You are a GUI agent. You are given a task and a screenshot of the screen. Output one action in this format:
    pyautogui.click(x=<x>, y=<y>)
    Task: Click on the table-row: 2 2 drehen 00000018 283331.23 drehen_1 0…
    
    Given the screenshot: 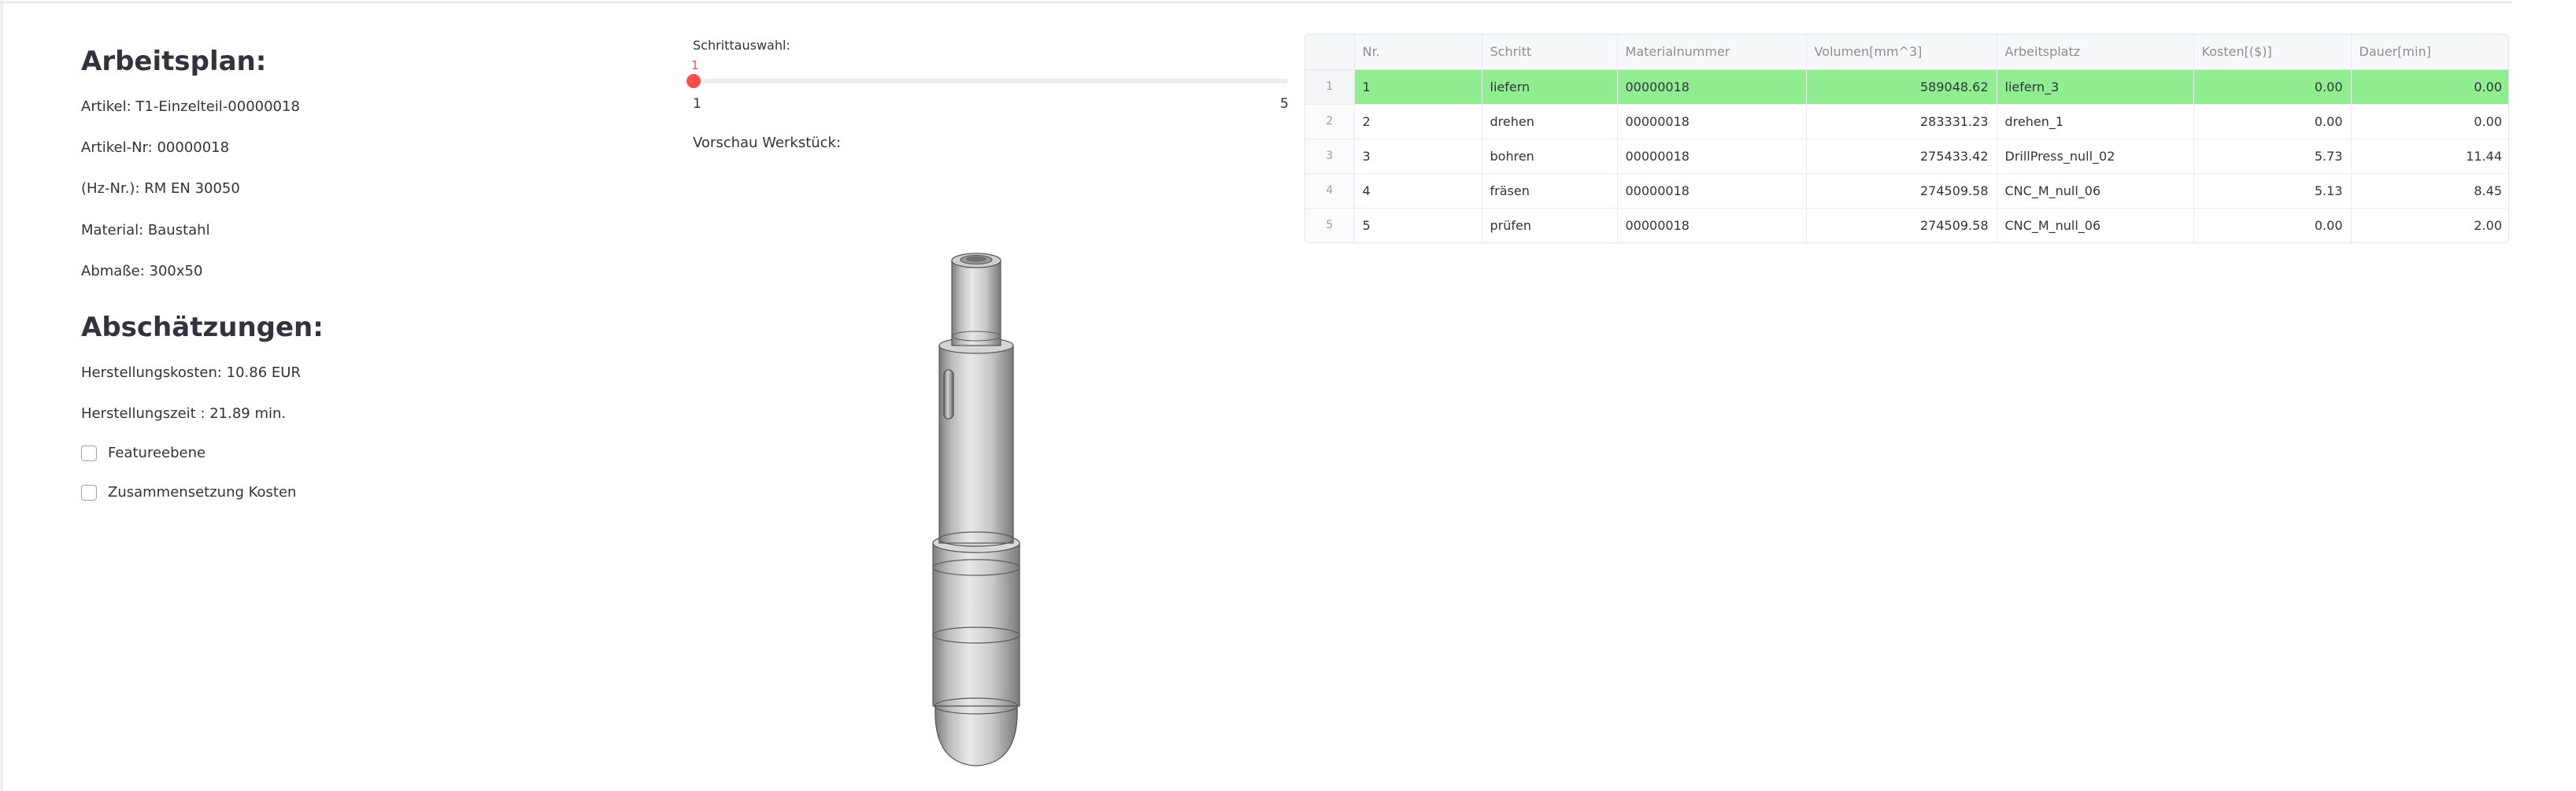 What is the action you would take?
    pyautogui.click(x=1906, y=121)
    